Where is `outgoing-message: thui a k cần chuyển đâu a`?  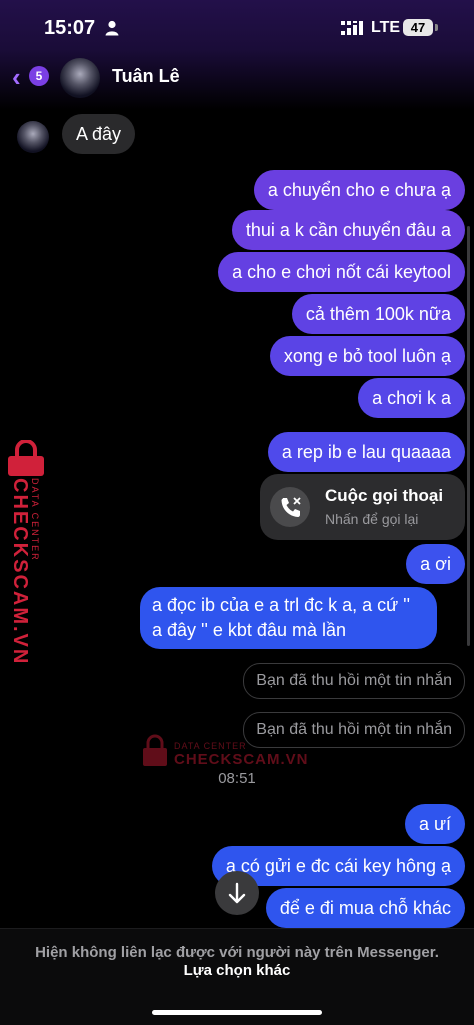
outgoing-message: thui a k cần chuyển đâu a is located at coordinates (348, 230).